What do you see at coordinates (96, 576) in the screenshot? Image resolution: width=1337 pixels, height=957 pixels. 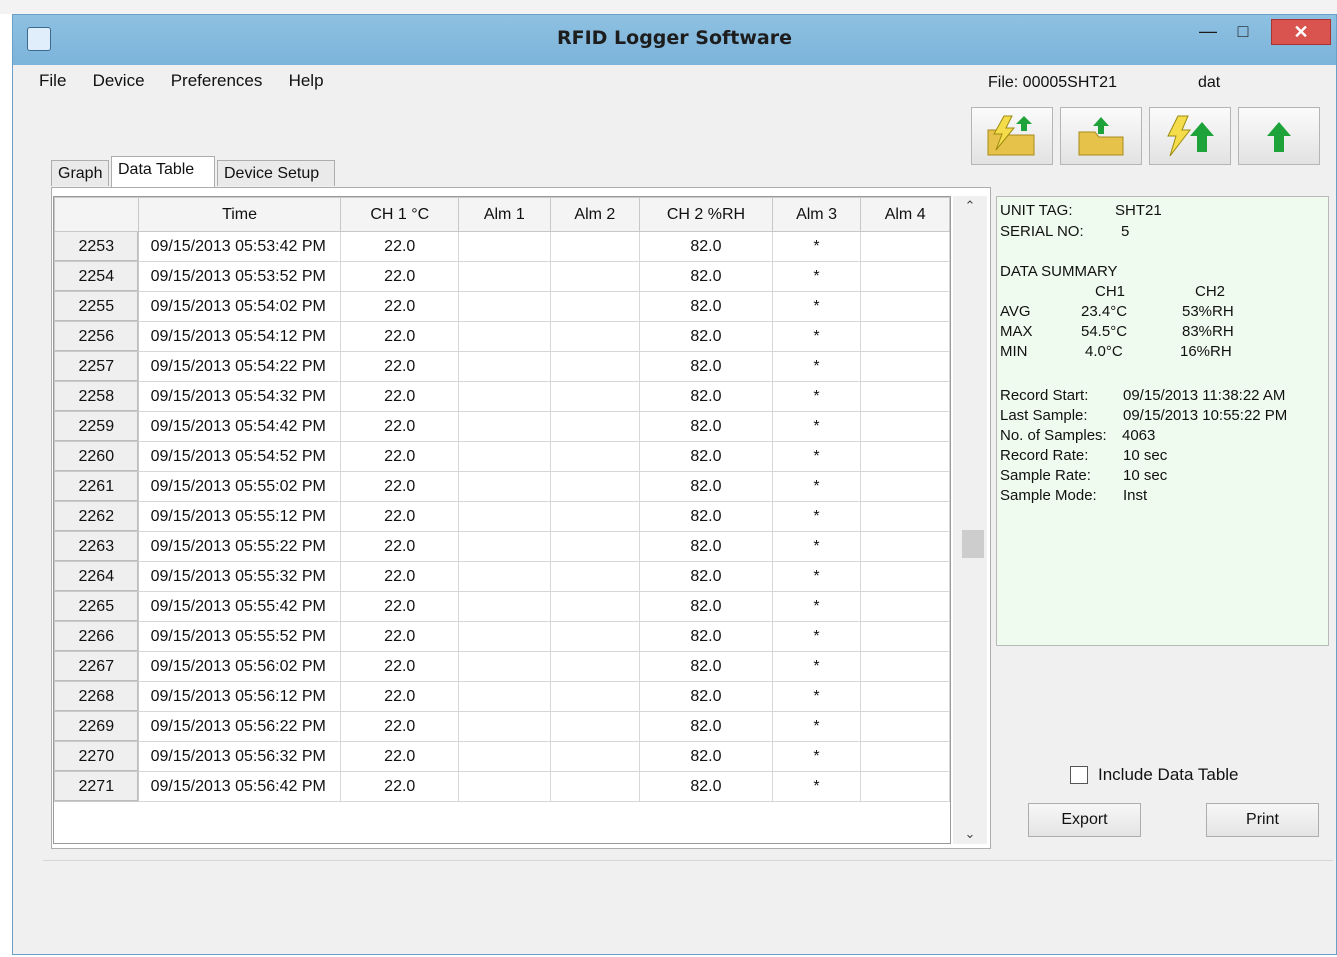 I see `cell-index: 2264` at bounding box center [96, 576].